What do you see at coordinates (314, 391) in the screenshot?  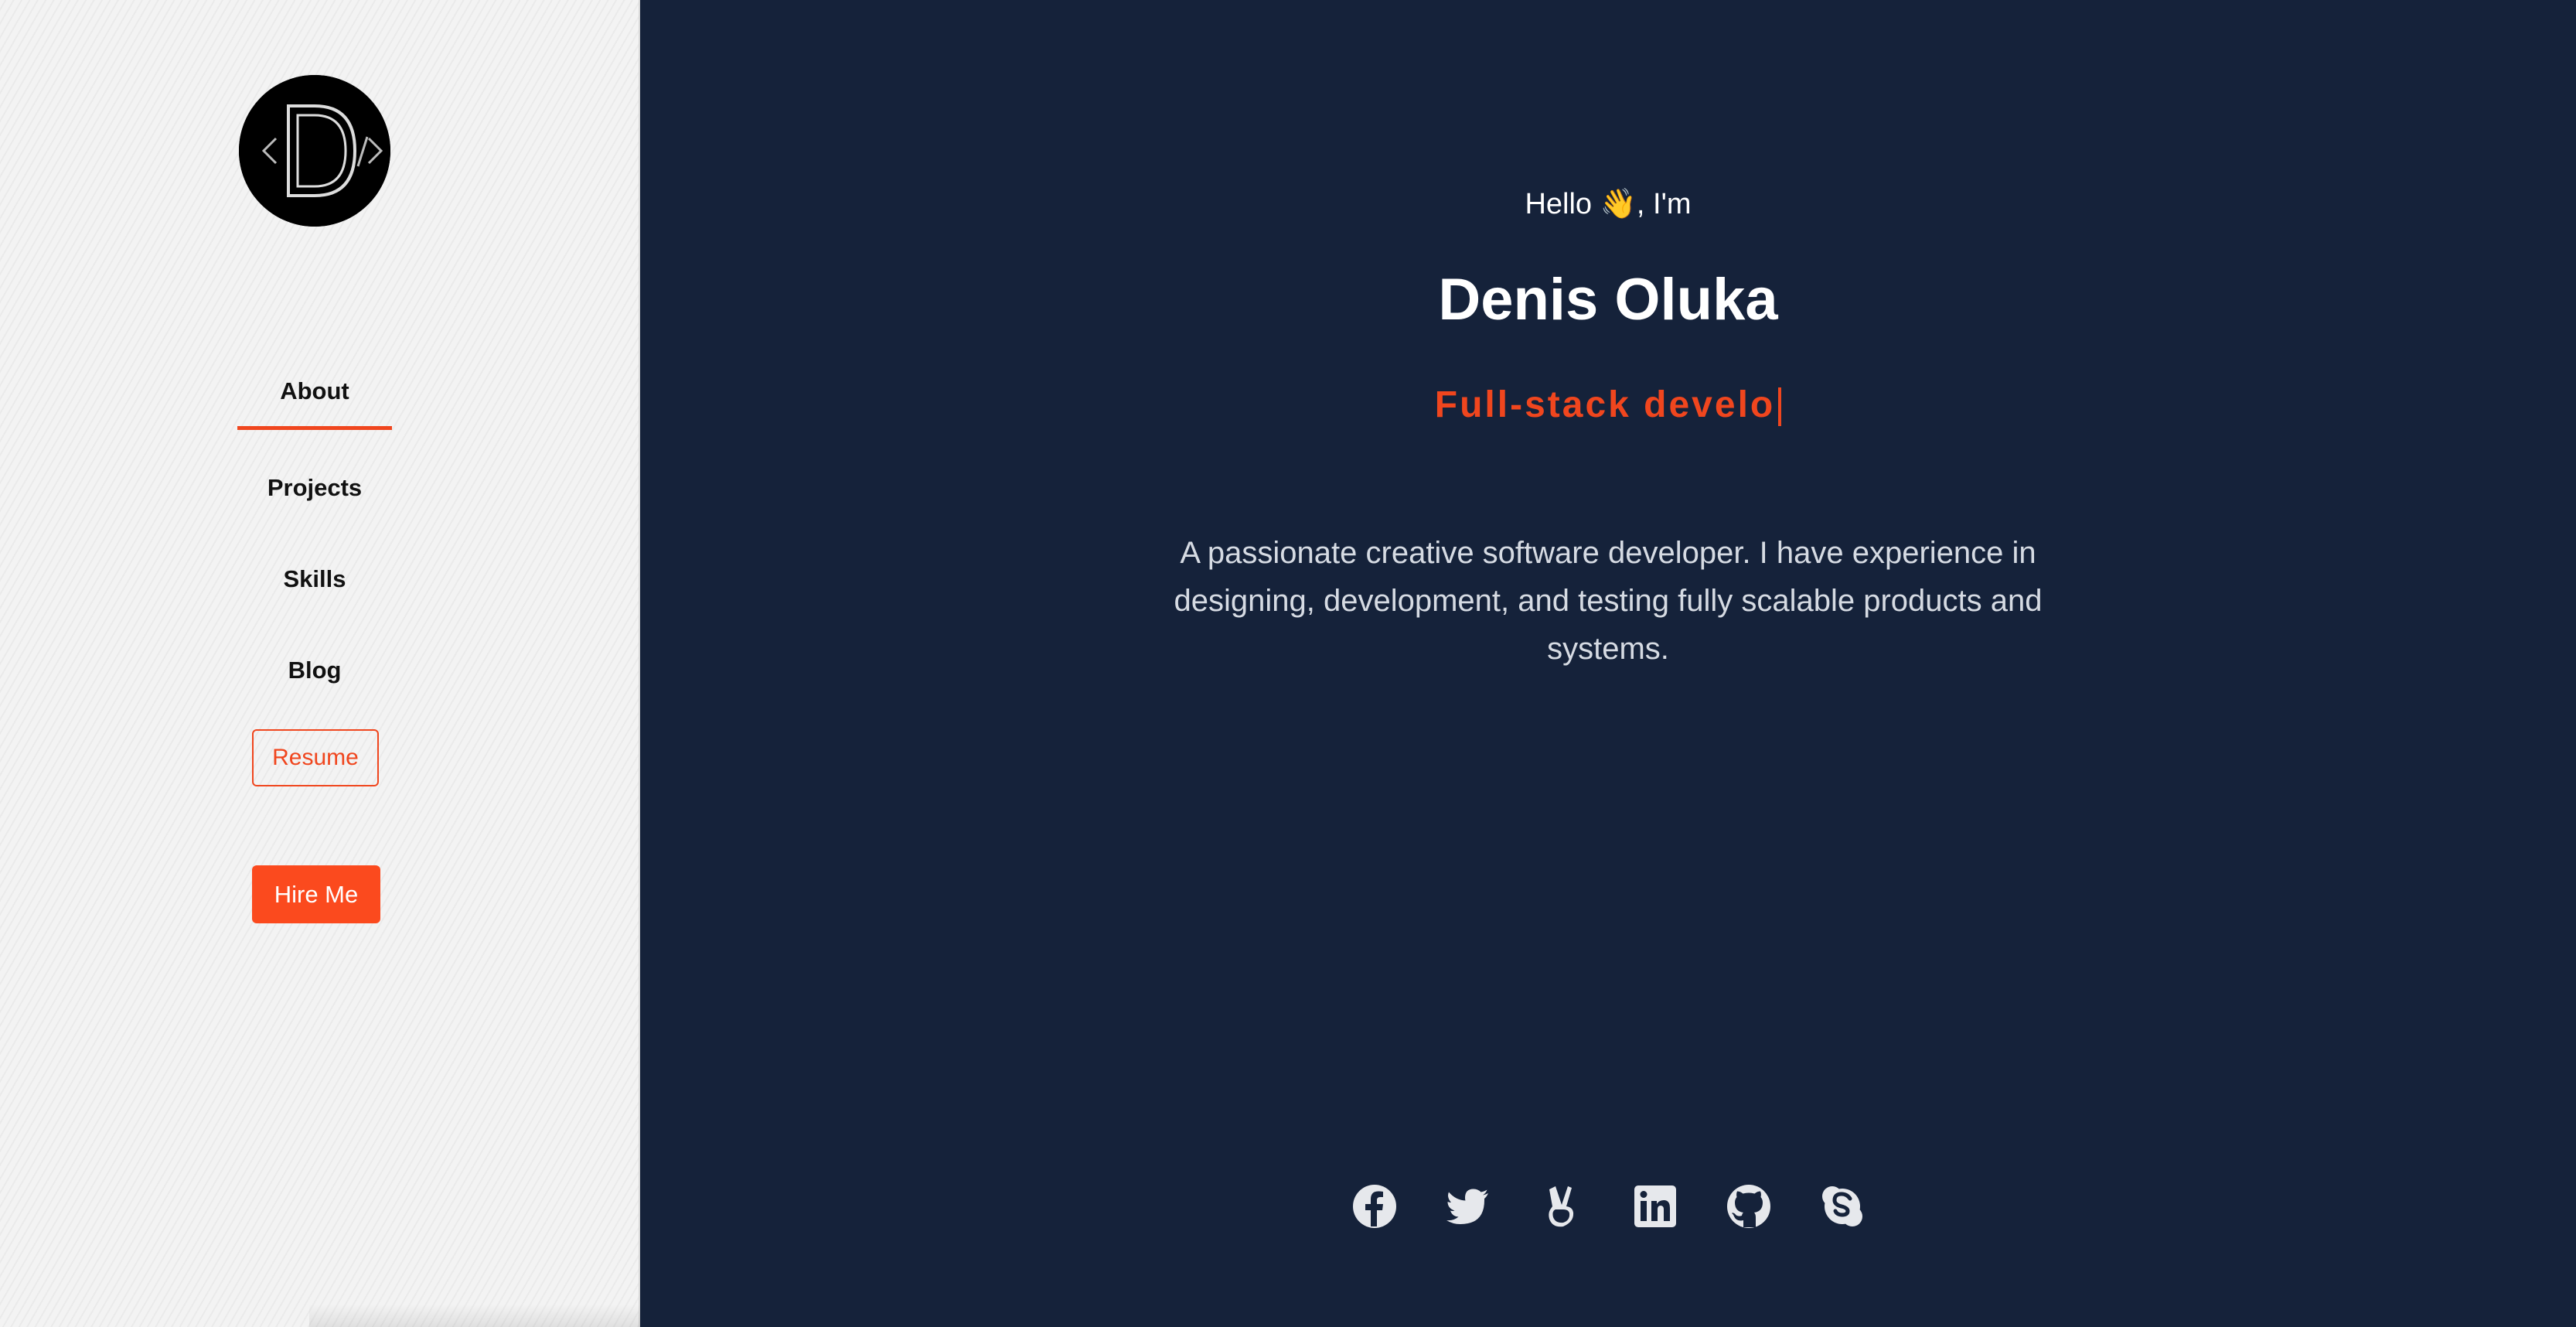 I see `nav-about: About` at bounding box center [314, 391].